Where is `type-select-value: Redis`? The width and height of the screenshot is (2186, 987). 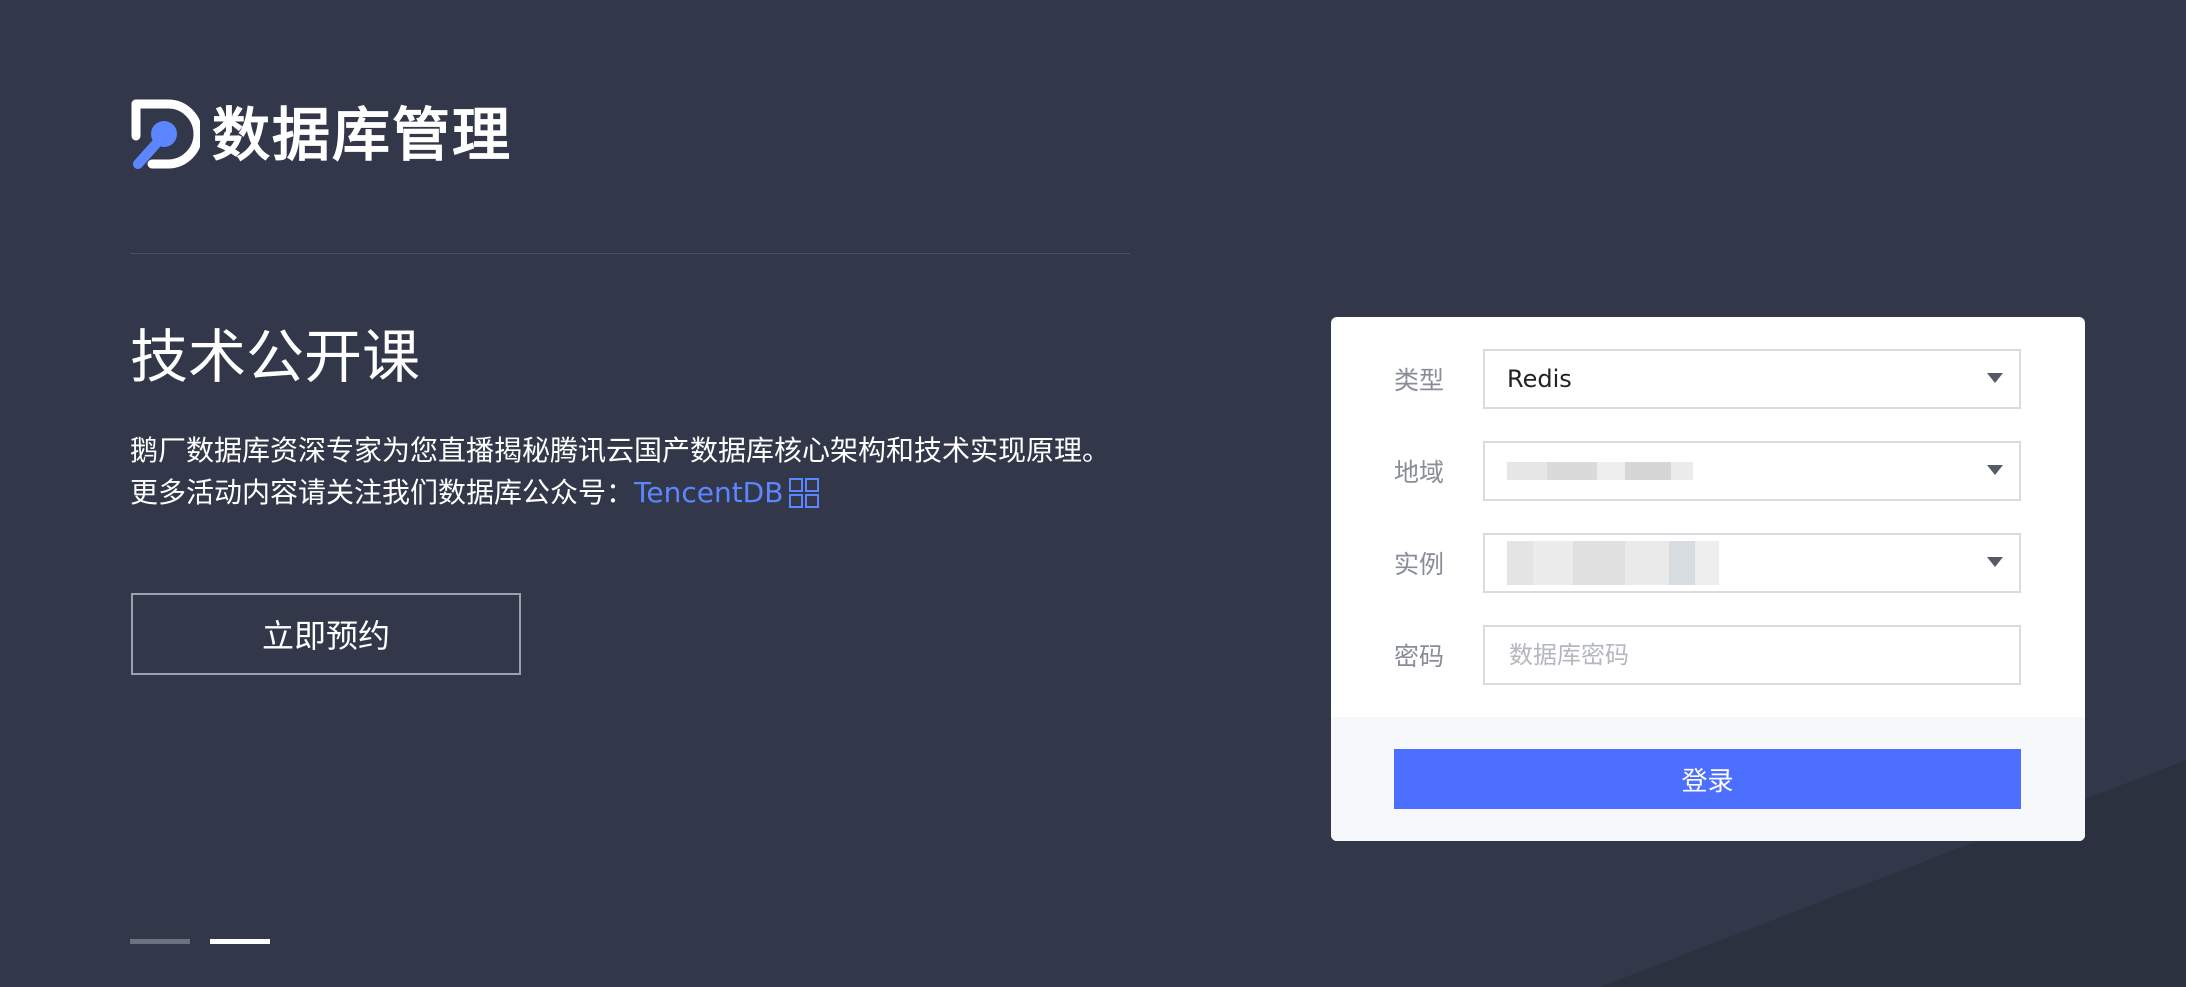
type-select-value: Redis is located at coordinates (1539, 379).